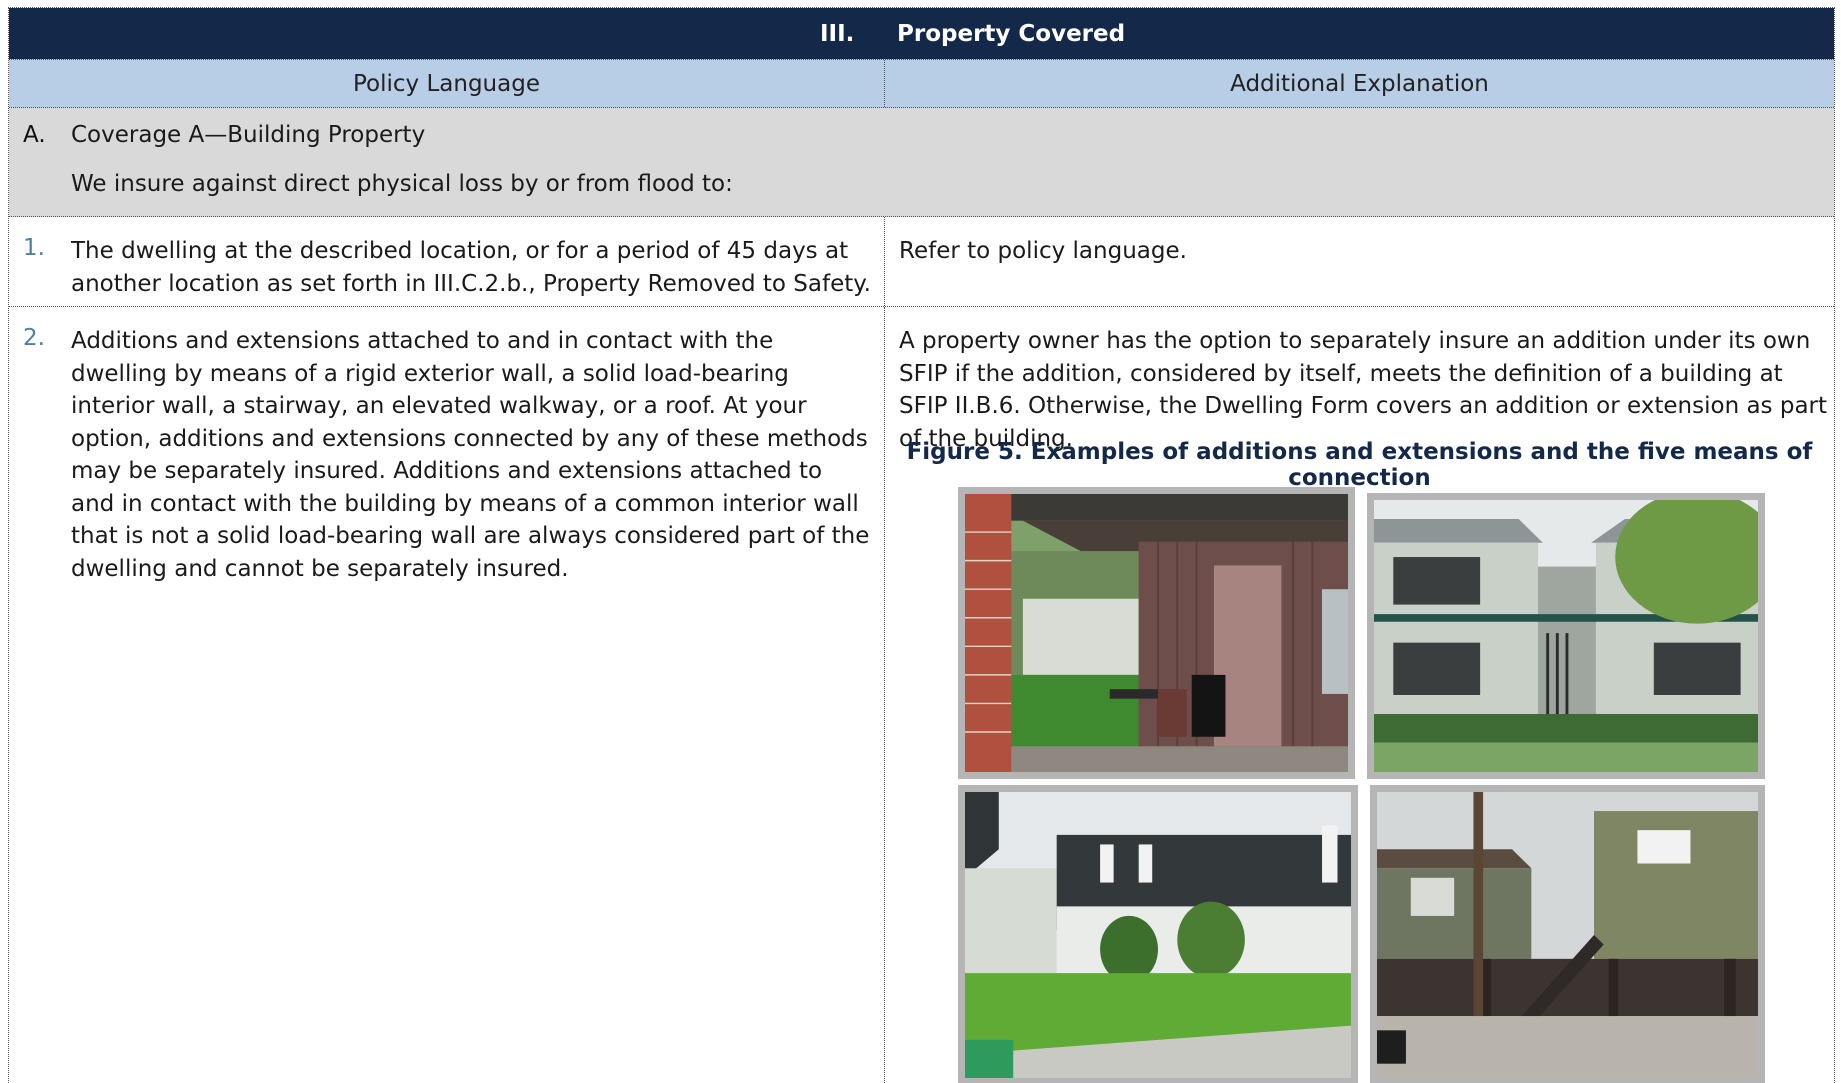 This screenshot has height=1083, width=1841. What do you see at coordinates (1567, 934) in the screenshot?
I see `photo-elevated-walkway-connection` at bounding box center [1567, 934].